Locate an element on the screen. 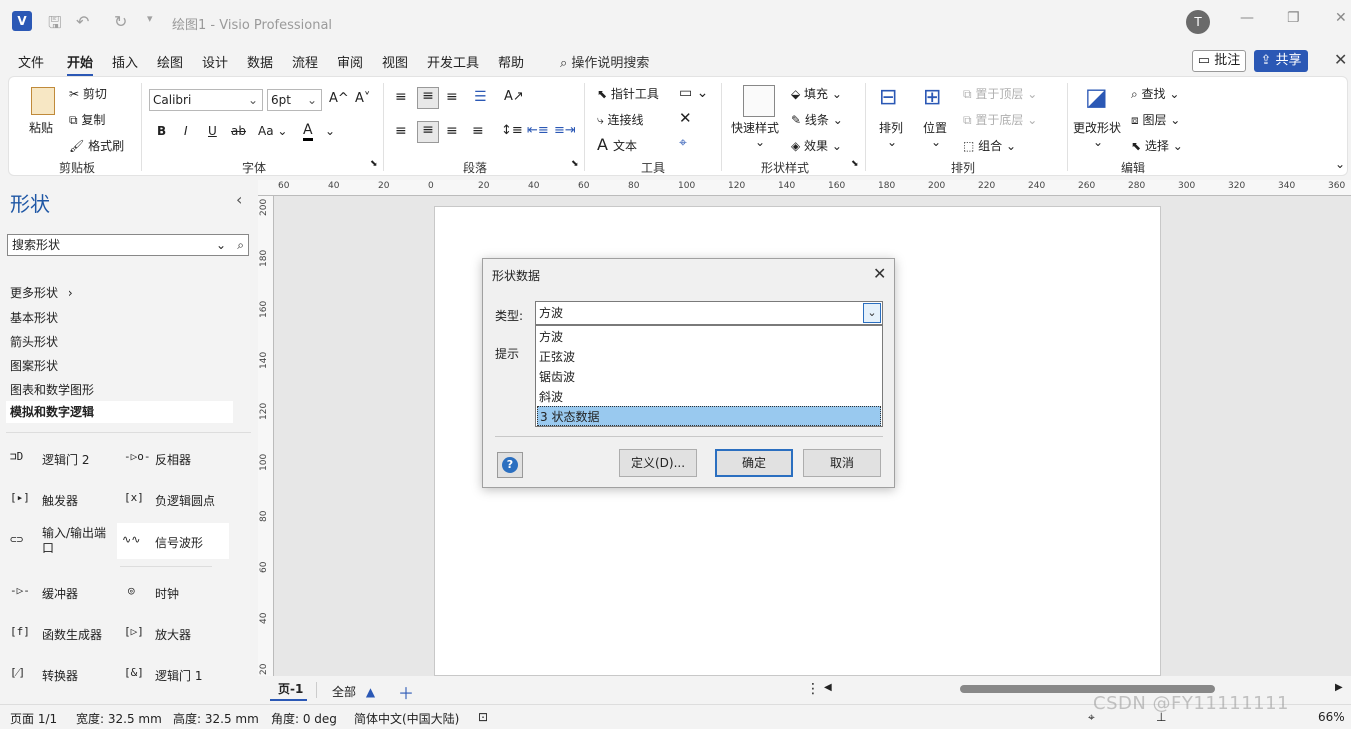 This screenshot has height=729, width=1351. option-square-wave: 方波 is located at coordinates (709, 337).